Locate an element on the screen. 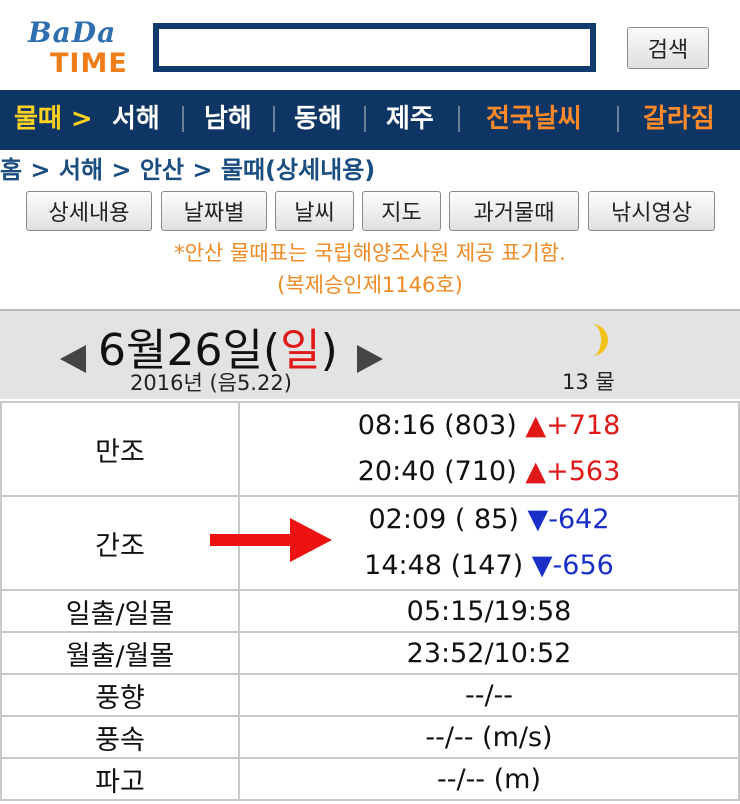 The height and width of the screenshot is (804, 740). next-day-arrow-icon is located at coordinates (370, 359).